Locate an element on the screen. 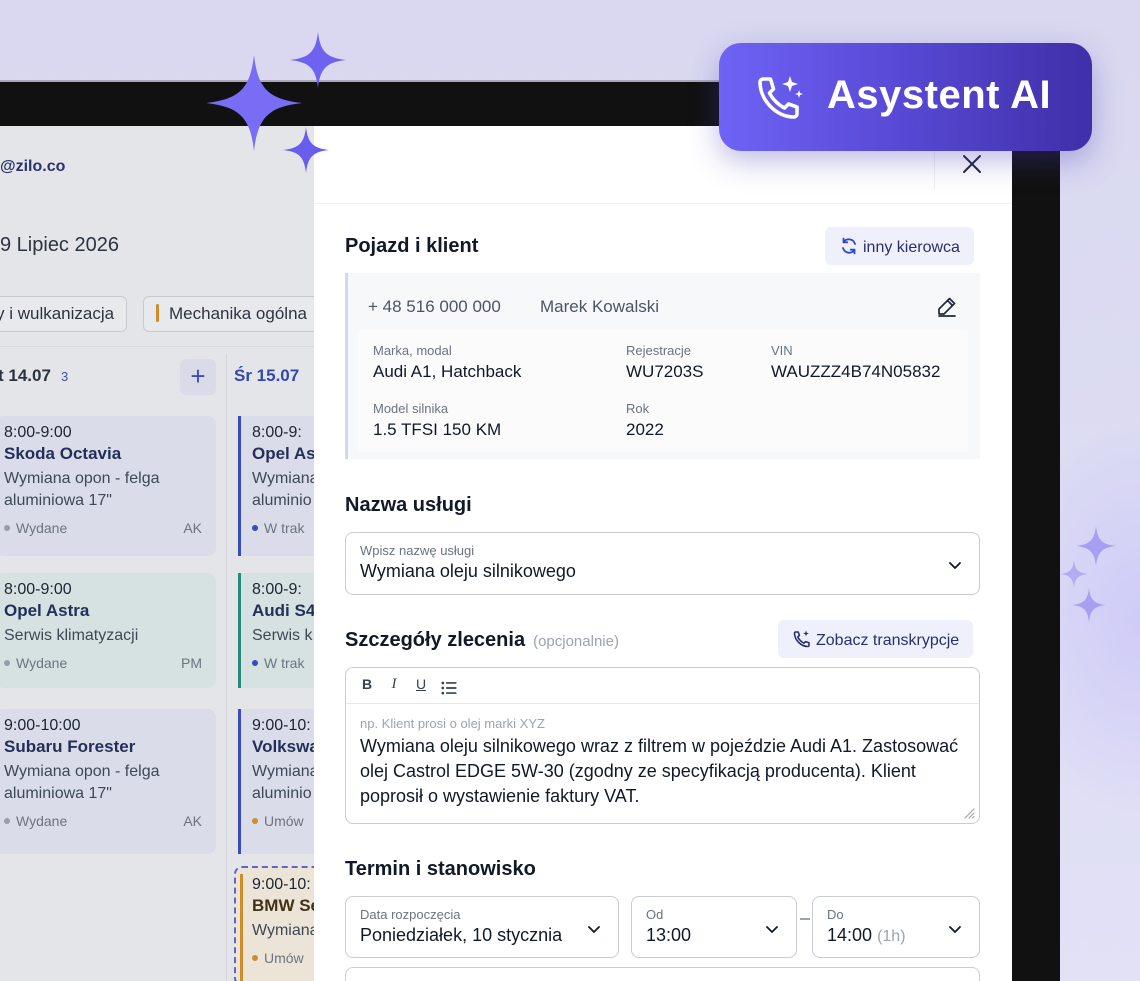  resize-handle-icon is located at coordinates (968, 812).